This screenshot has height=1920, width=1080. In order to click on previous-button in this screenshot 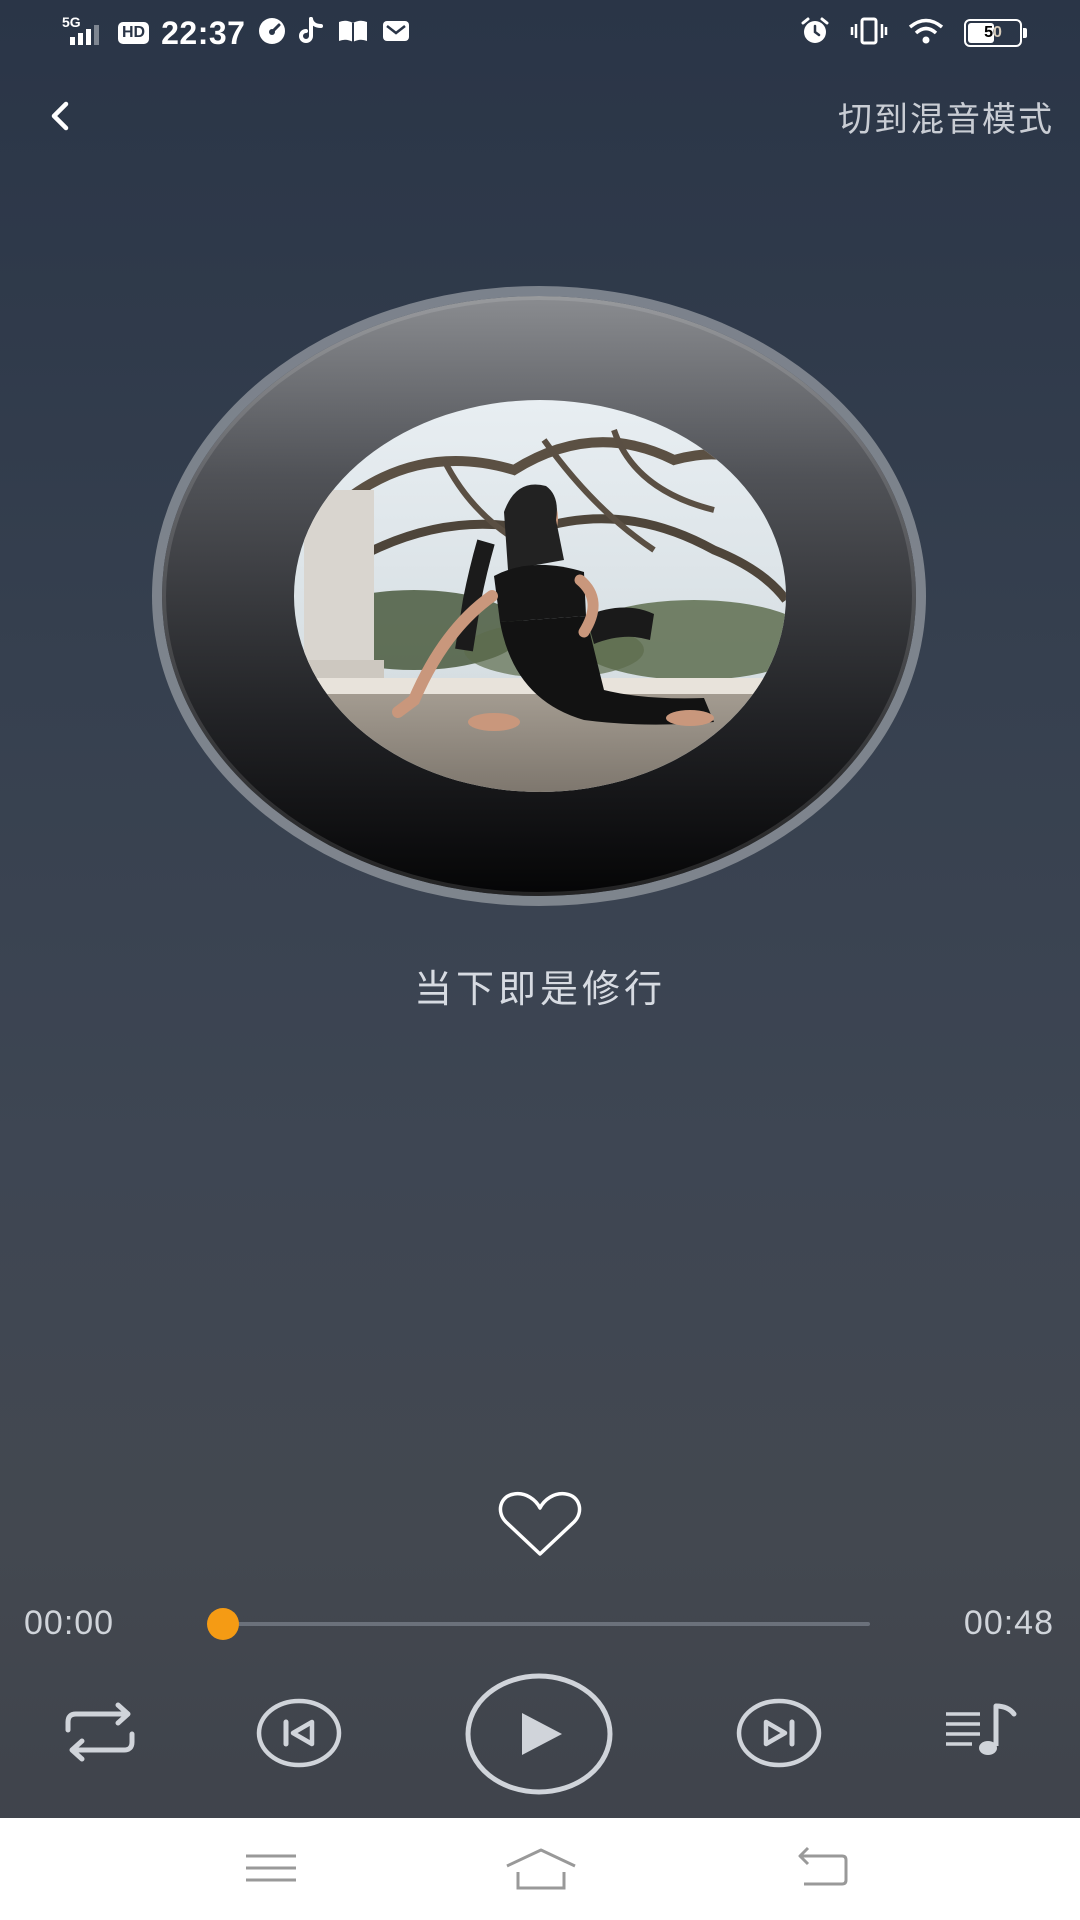, I will do `click(299, 1733)`.